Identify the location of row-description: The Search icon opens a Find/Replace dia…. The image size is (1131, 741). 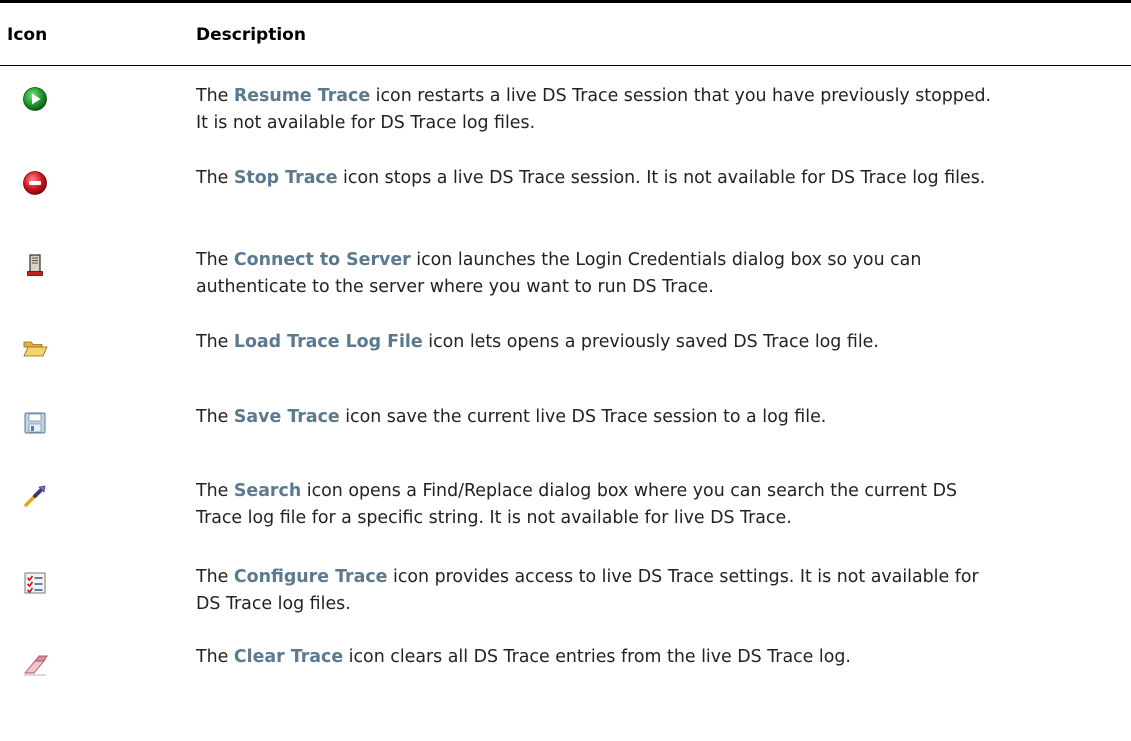
(577, 504).